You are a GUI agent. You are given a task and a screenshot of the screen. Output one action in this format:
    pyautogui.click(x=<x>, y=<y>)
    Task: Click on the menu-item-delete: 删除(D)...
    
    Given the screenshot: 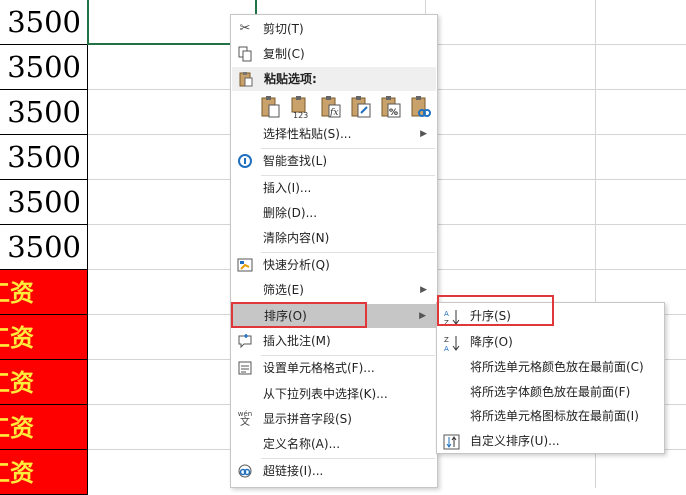 What is the action you would take?
    pyautogui.click(x=334, y=213)
    